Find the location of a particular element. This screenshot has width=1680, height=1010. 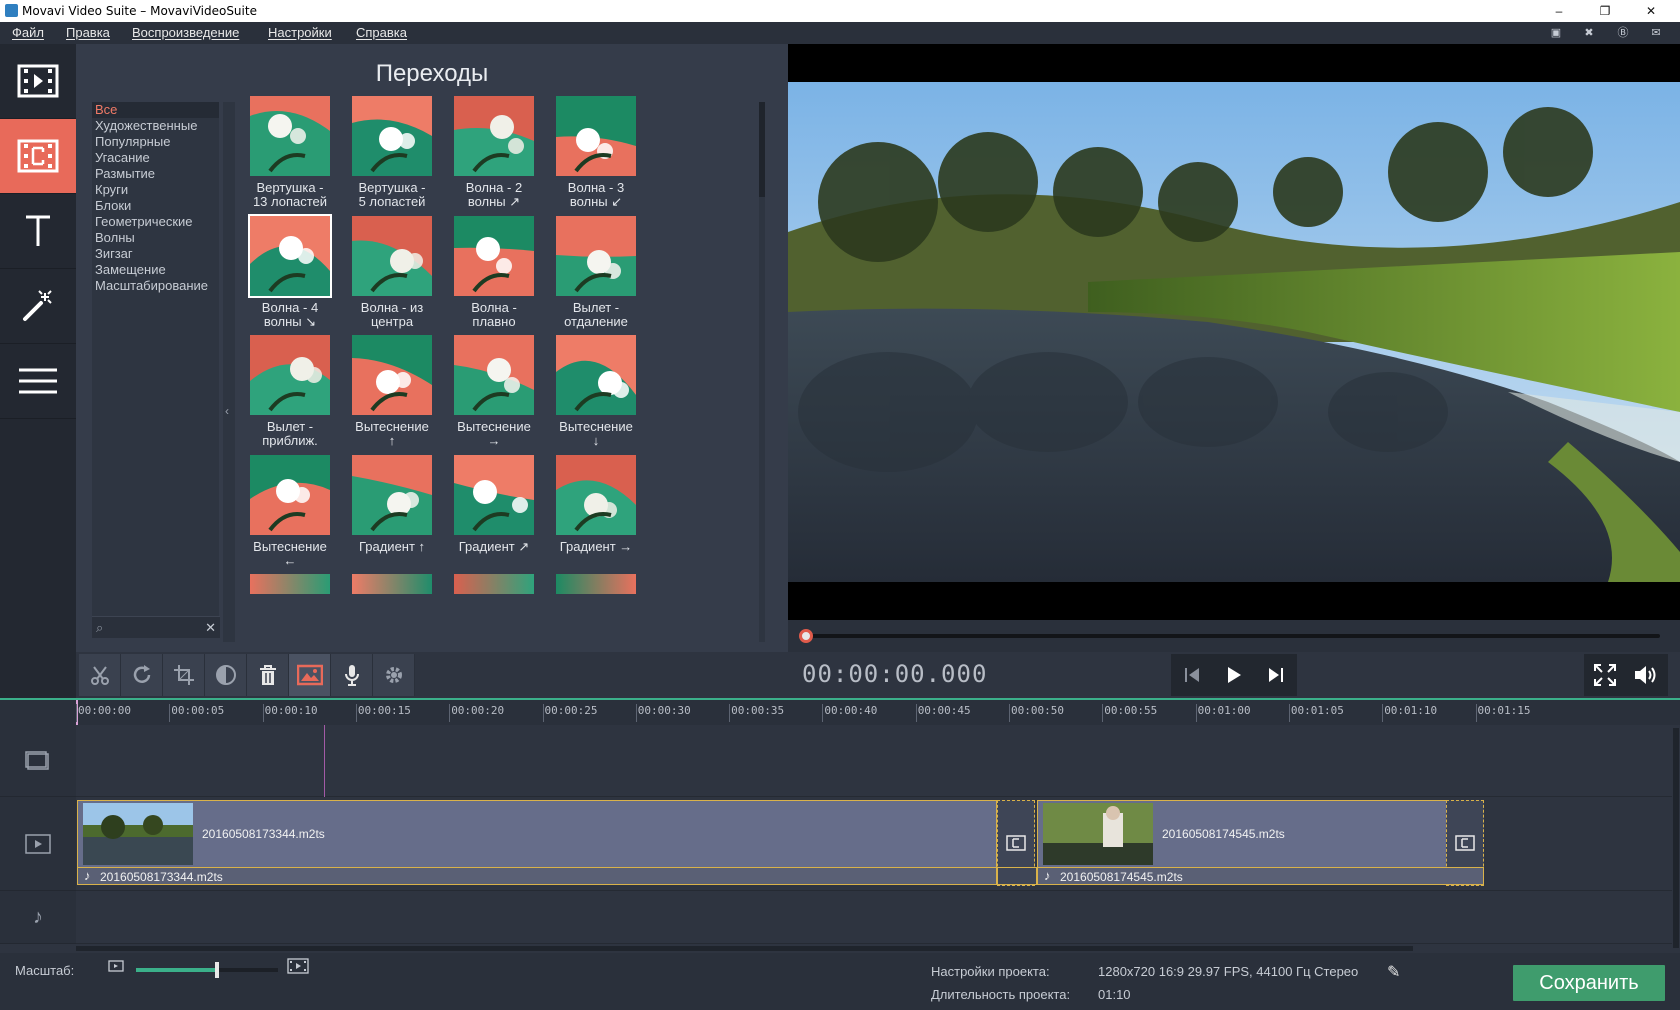

audio-clip: ♪ 20160508174545.m2ts is located at coordinates (1260, 876).